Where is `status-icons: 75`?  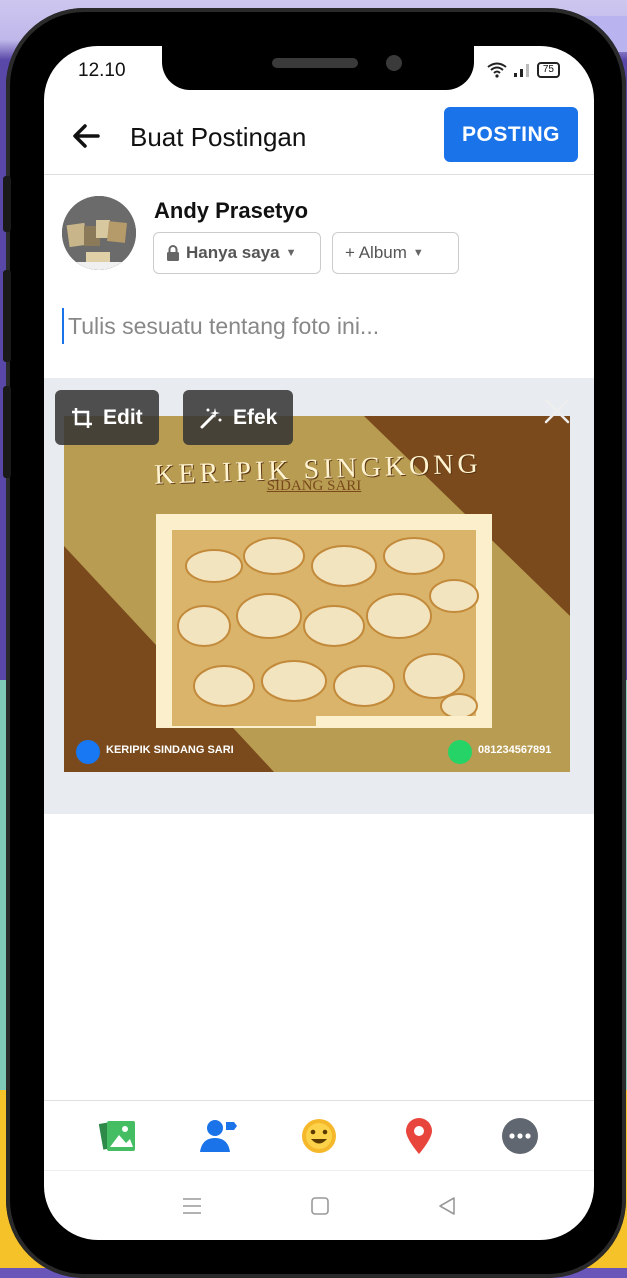
status-icons: 75 is located at coordinates (523, 70).